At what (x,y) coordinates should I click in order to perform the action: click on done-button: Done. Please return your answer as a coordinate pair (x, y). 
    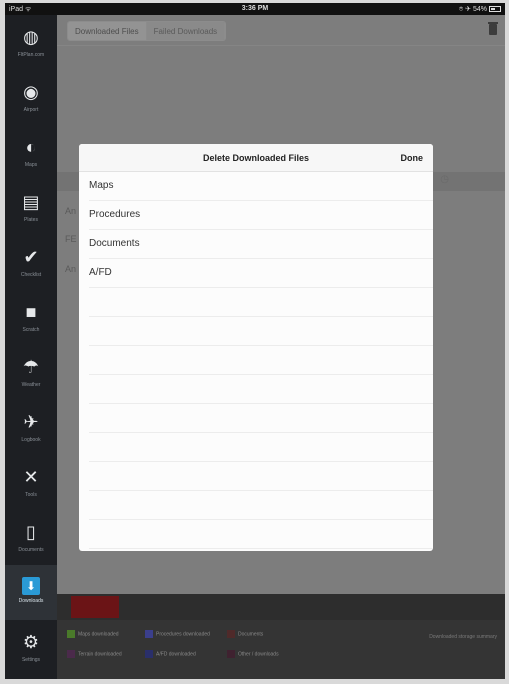
    Looking at the image, I should click on (412, 158).